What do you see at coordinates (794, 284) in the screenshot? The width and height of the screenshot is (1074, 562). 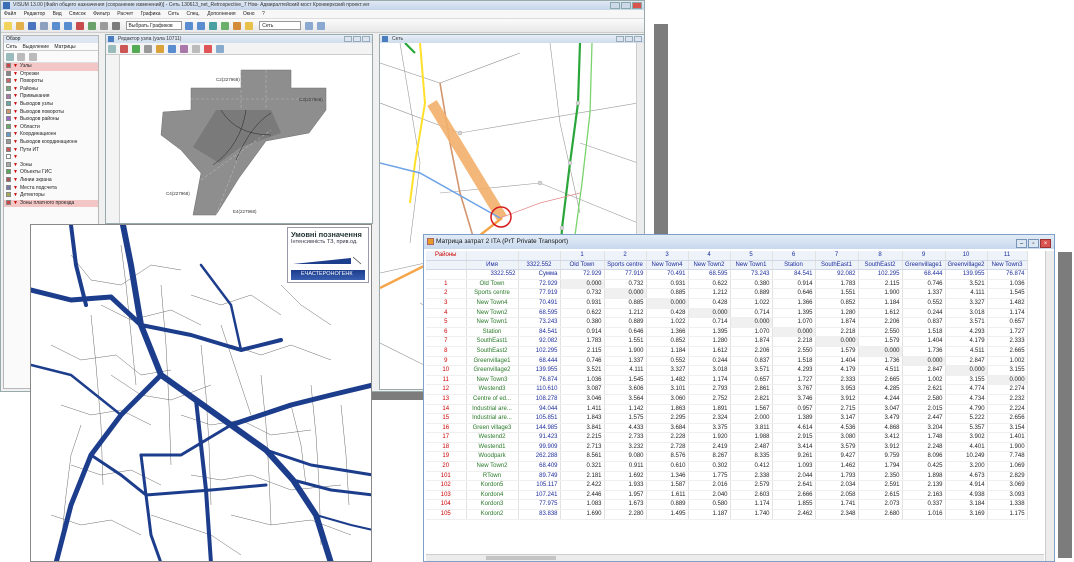 I see `matrix-cell: 0.914` at bounding box center [794, 284].